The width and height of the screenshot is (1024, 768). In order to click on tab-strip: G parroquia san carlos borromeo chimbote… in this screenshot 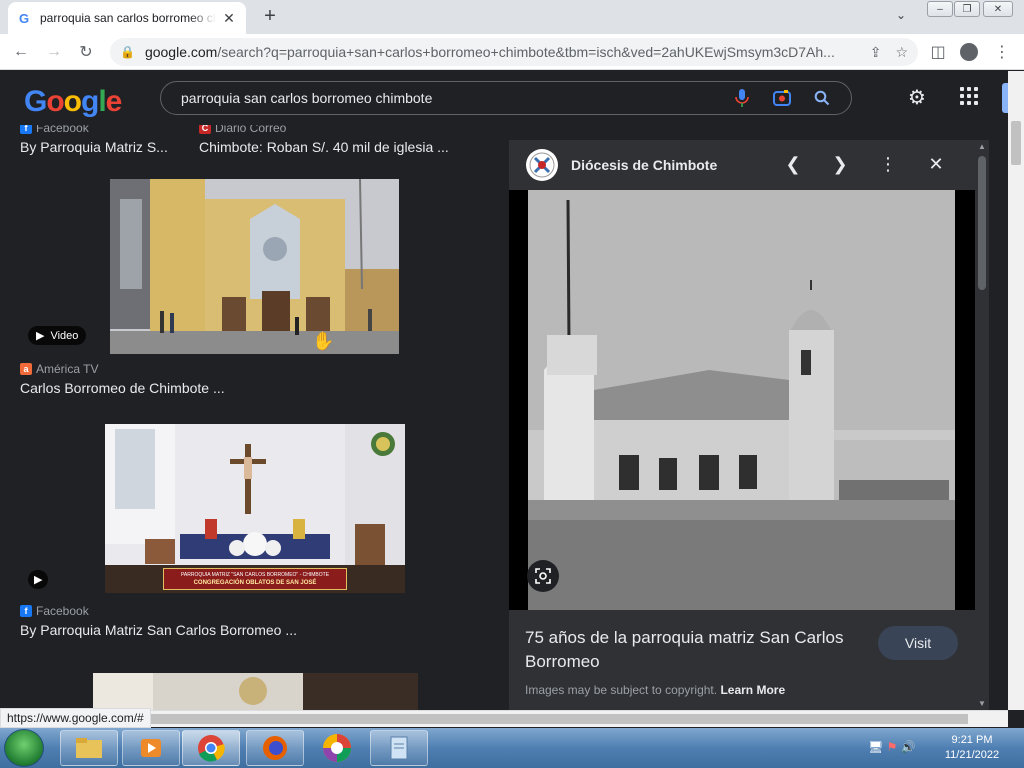, I will do `click(512, 17)`.